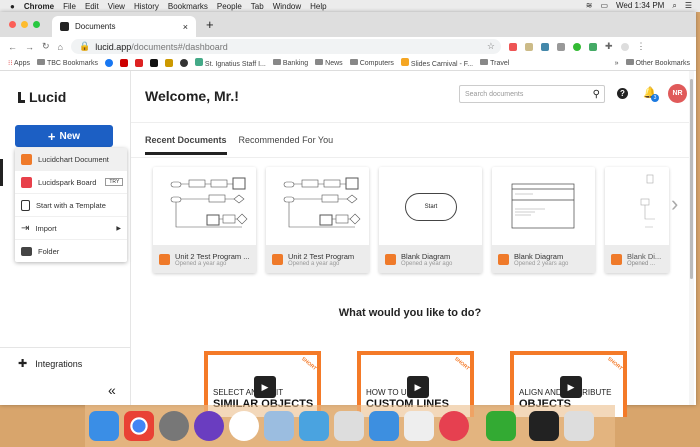 The width and height of the screenshot is (700, 447). I want to click on bookmark-computers: Computers, so click(371, 63).